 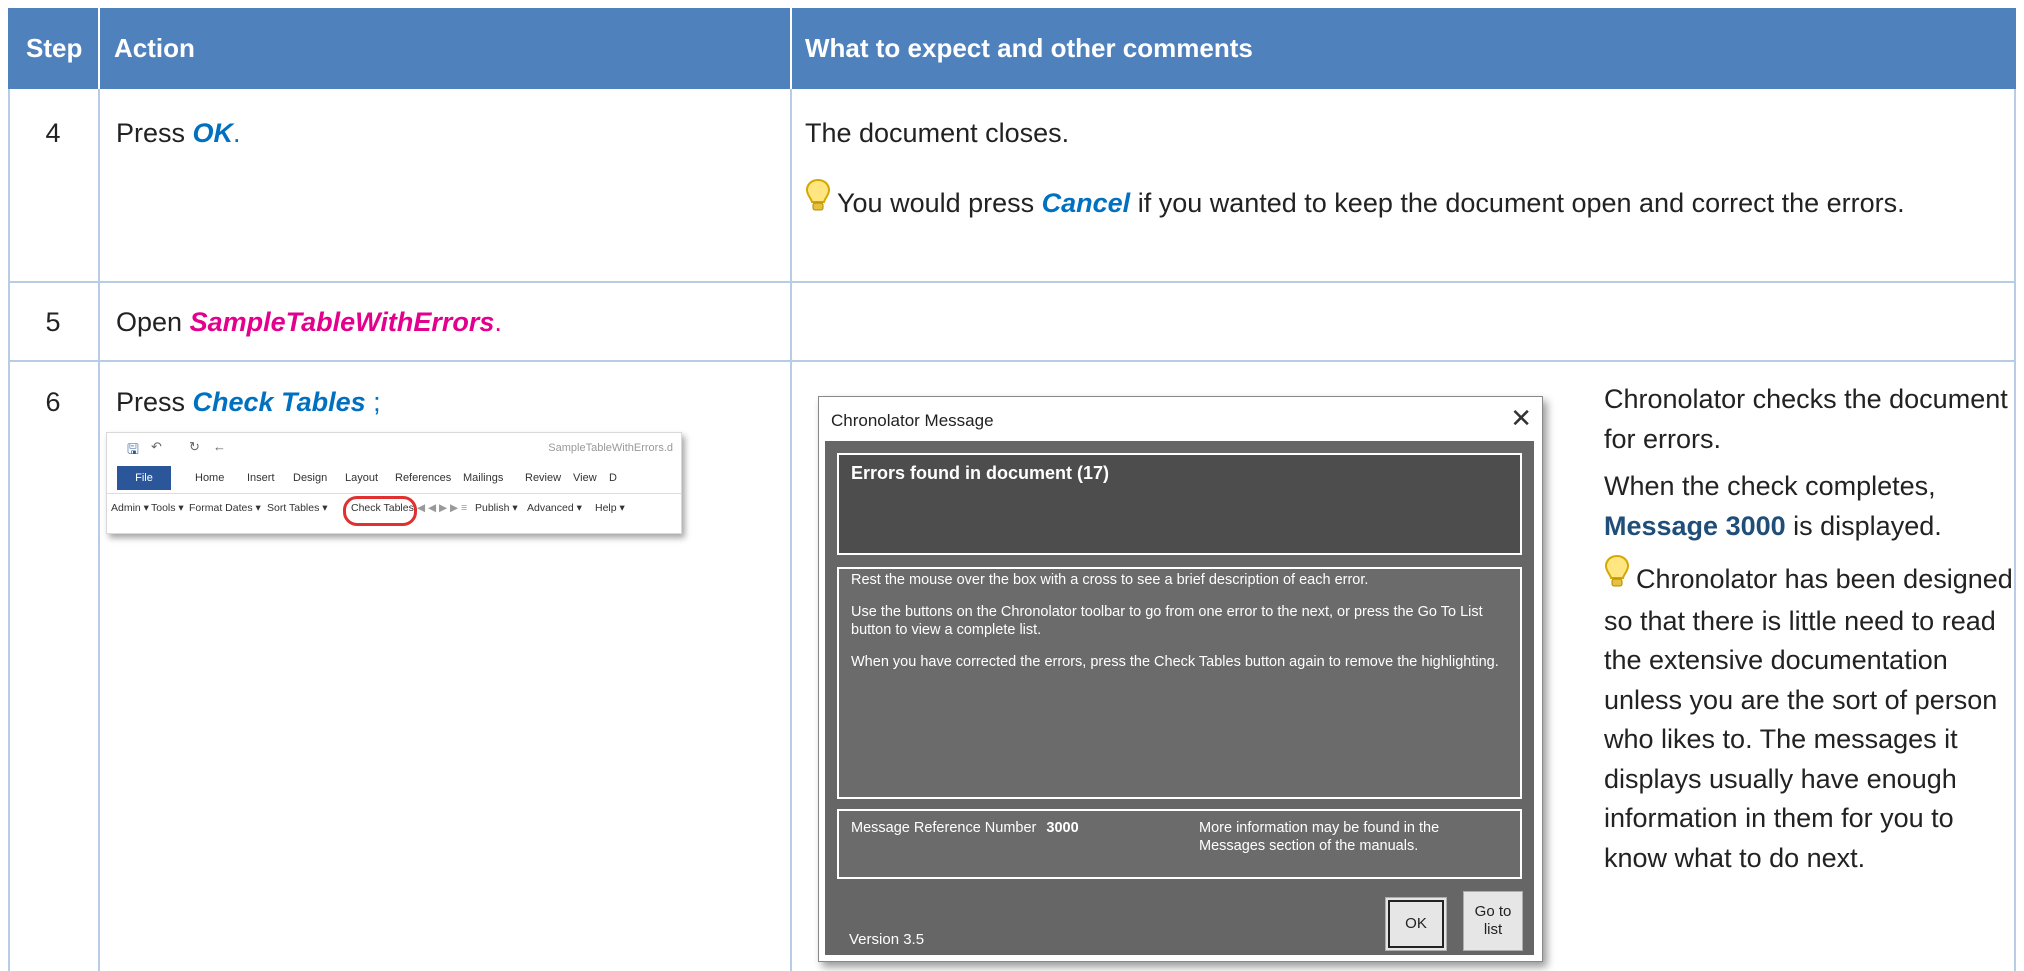 What do you see at coordinates (1695, 525) in the screenshot?
I see `message-3000-emphasis: Message 3000` at bounding box center [1695, 525].